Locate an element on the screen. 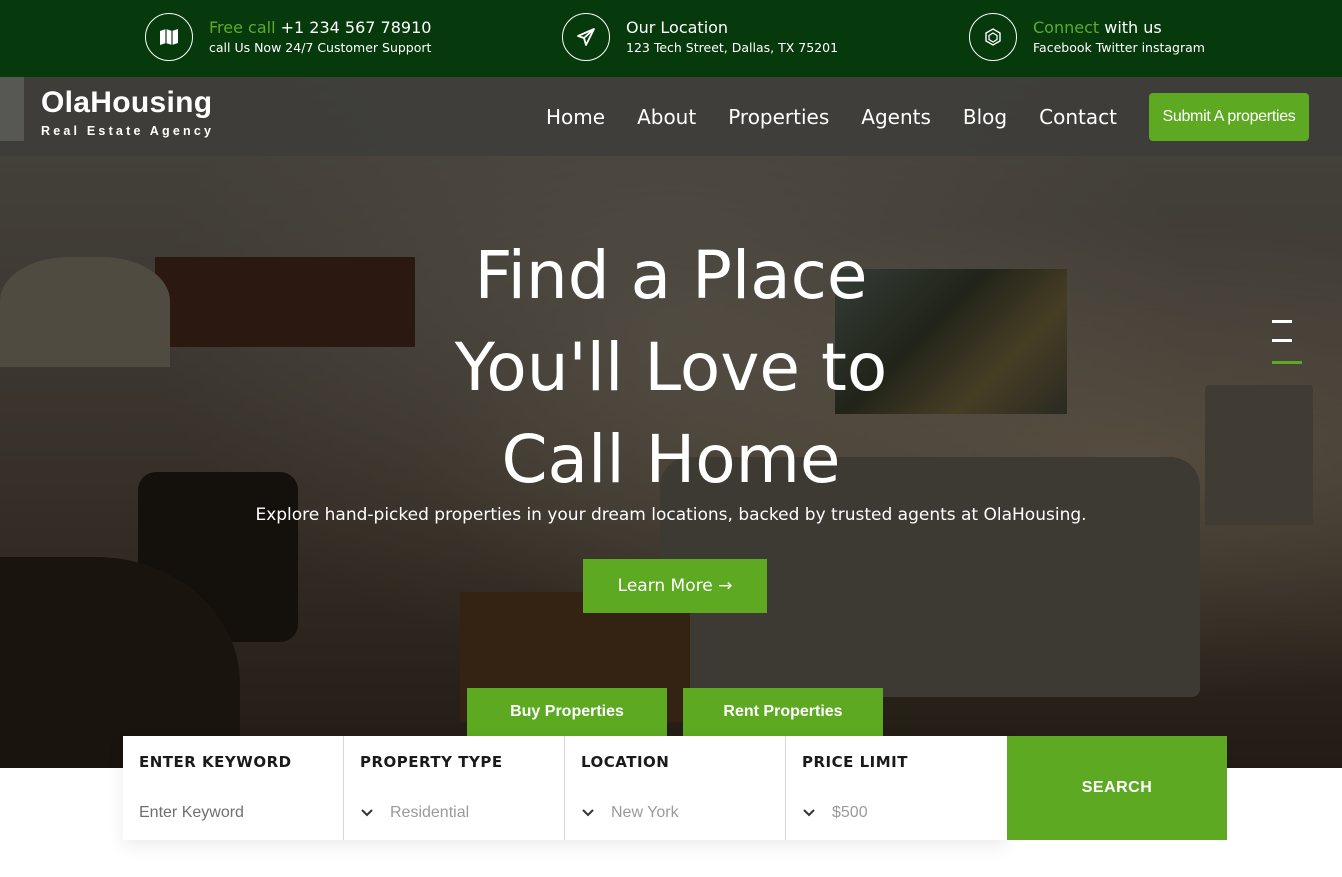 The height and width of the screenshot is (877, 1342). network-icon is located at coordinates (993, 37).